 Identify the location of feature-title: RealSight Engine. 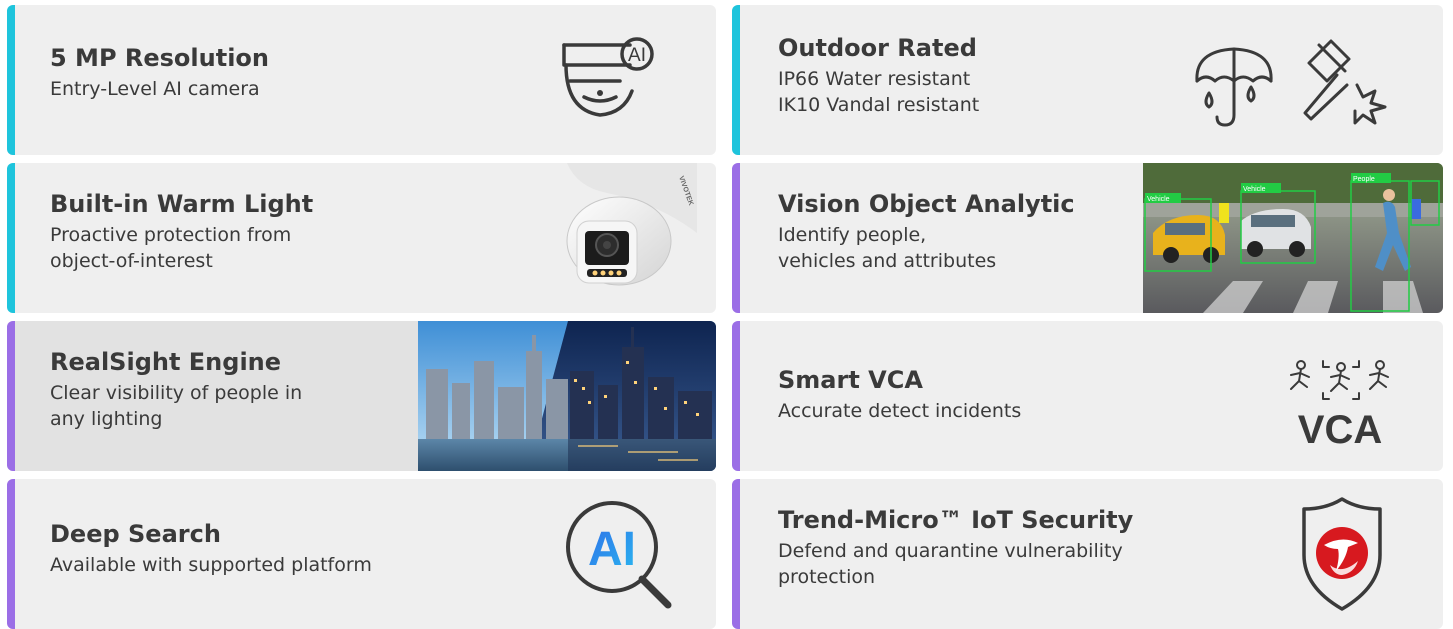
(166, 362).